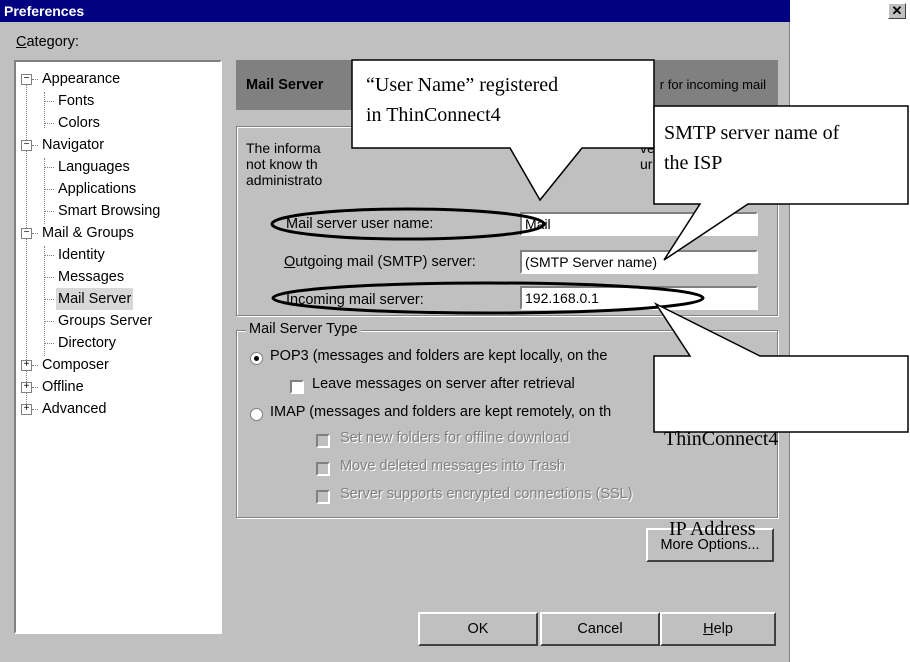  What do you see at coordinates (752, 148) in the screenshot?
I see `smtp-callout-text: SMTP server name of the ISP` at bounding box center [752, 148].